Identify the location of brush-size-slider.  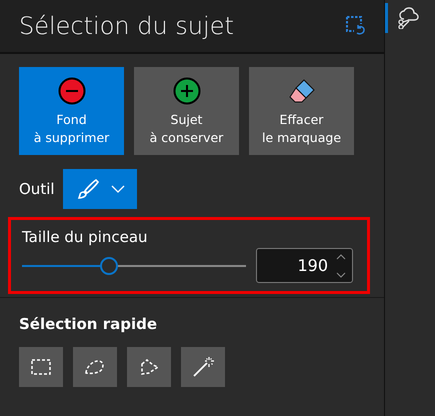
(134, 265).